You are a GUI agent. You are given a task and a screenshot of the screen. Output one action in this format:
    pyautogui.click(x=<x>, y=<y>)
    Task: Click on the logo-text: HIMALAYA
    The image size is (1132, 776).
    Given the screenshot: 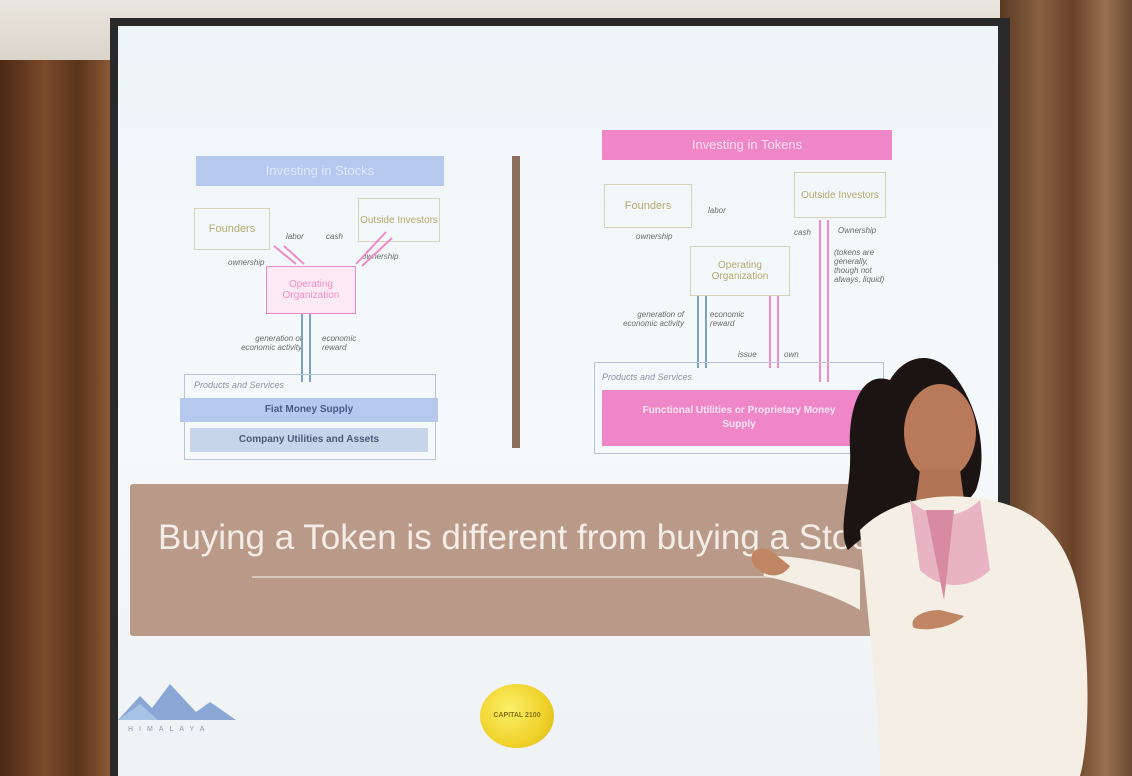 What is the action you would take?
    pyautogui.click(x=169, y=729)
    